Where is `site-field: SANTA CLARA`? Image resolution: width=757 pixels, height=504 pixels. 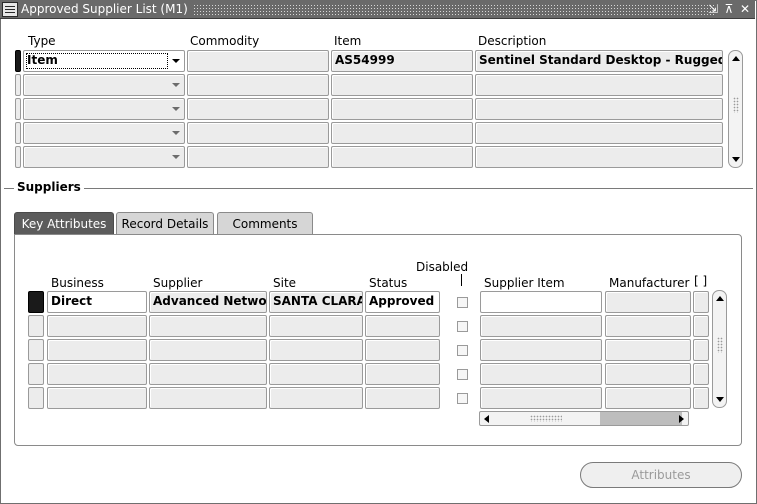
site-field: SANTA CLARA is located at coordinates (316, 302).